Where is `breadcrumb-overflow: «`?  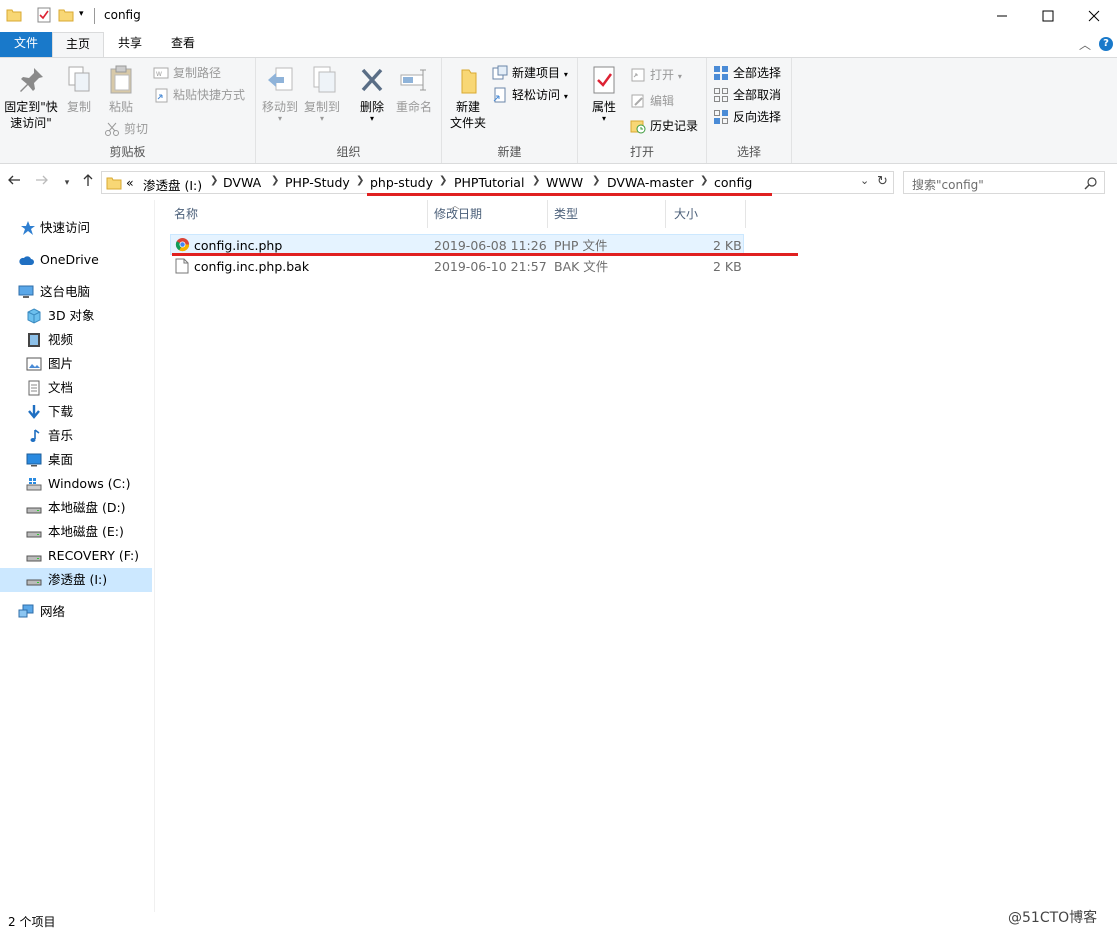
breadcrumb-overflow: « is located at coordinates (130, 182).